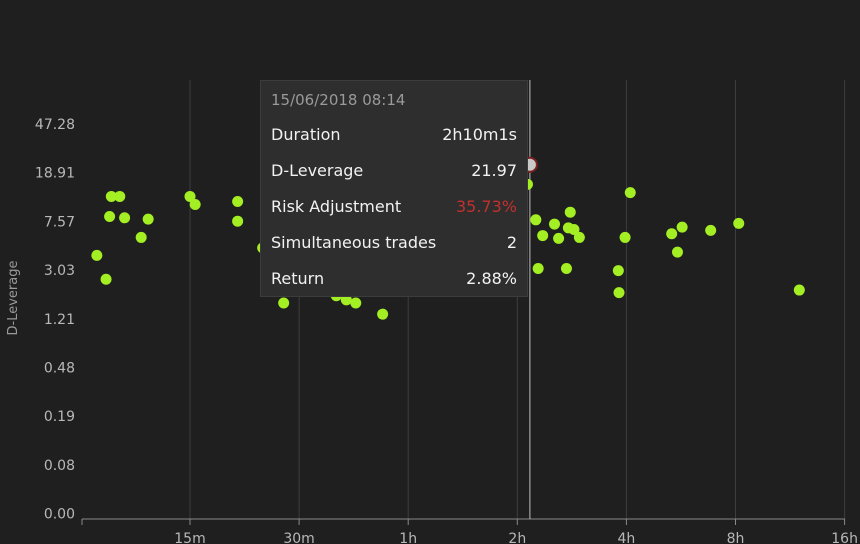 The image size is (860, 544). I want to click on x-tick-label: 16h, so click(844, 537).